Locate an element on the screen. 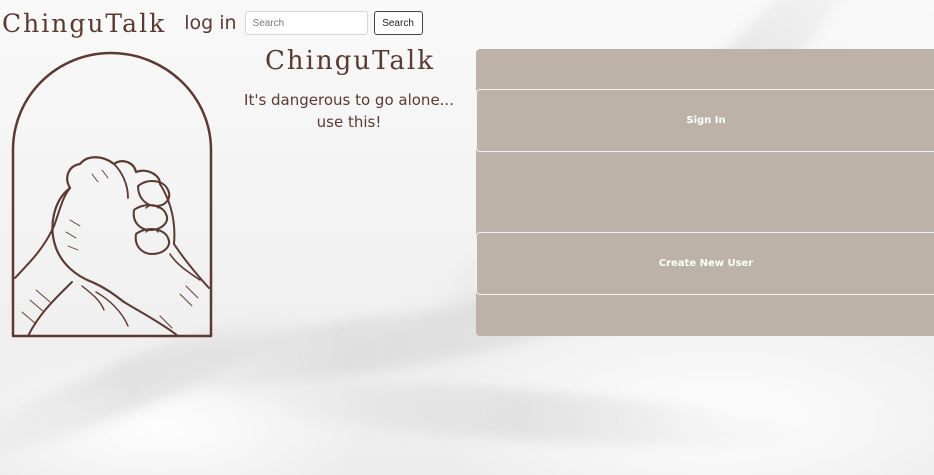 Image resolution: width=934 pixels, height=475 pixels. hero-tagline: It's dangerous to go alone... use this! is located at coordinates (349, 111).